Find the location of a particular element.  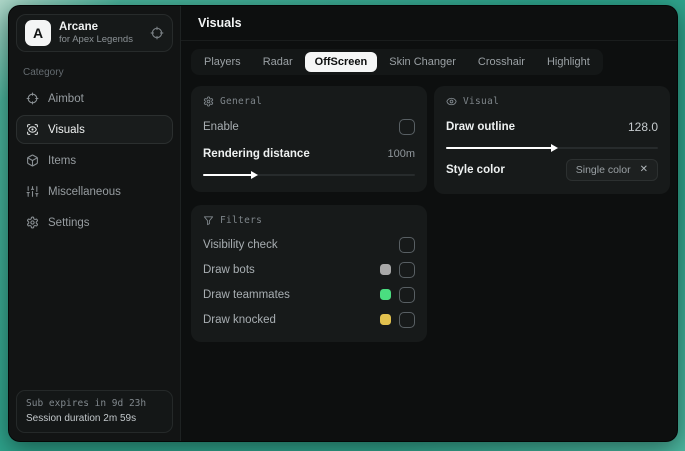

draw-outline-slider is located at coordinates (552, 148).